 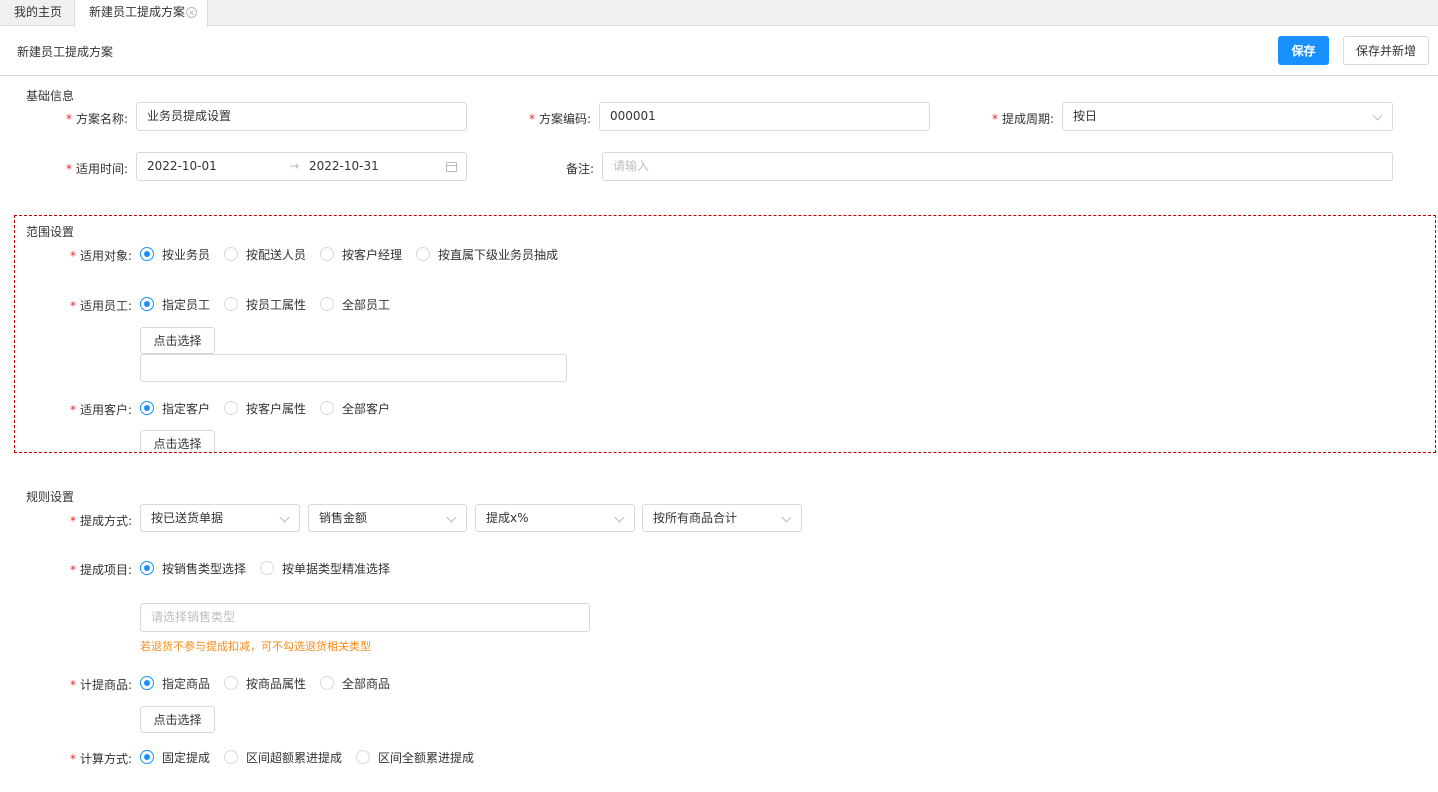 I want to click on close-icon: ×, so click(x=191, y=12).